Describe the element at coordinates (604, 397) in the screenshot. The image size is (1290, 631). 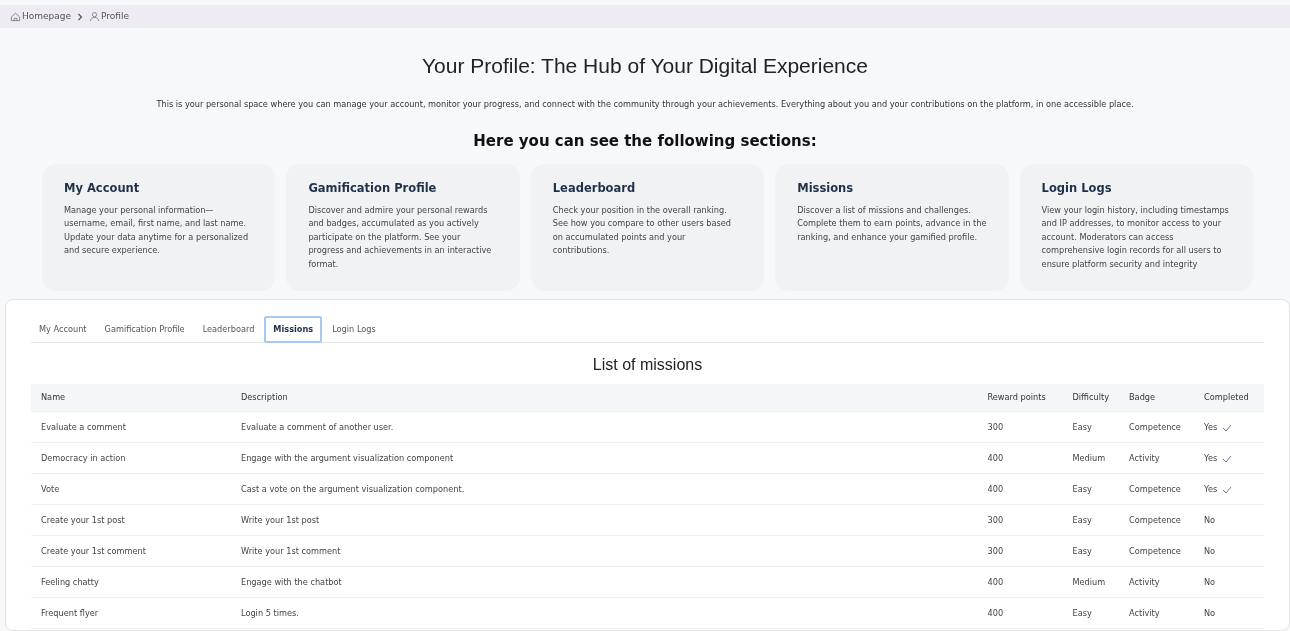
I see `column-header: Description` at that location.